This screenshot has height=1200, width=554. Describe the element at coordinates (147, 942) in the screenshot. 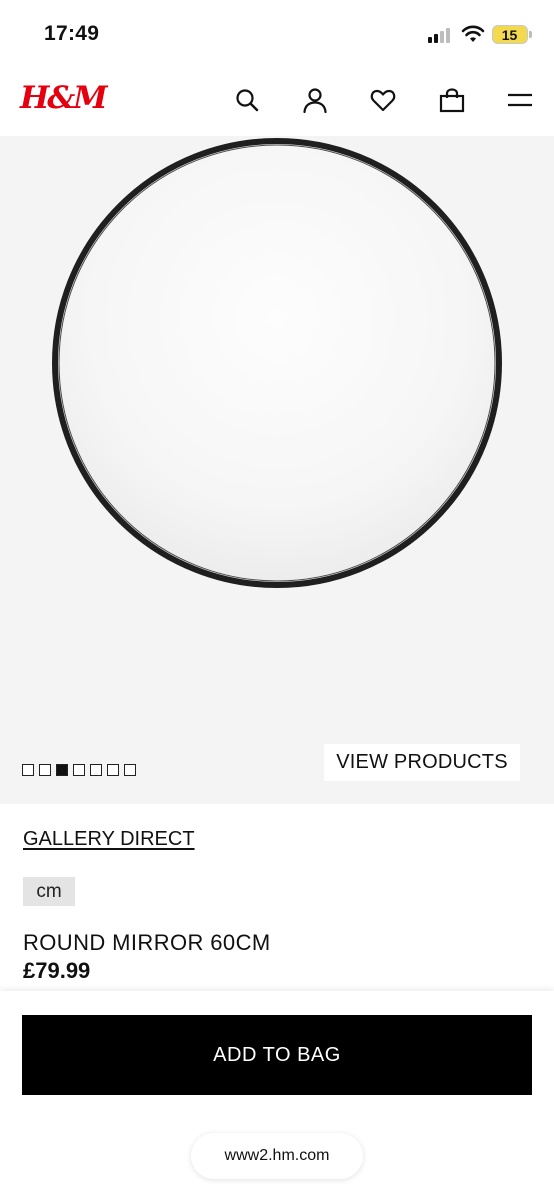

I see `product-name: ROUND MIRROR 60CM` at that location.